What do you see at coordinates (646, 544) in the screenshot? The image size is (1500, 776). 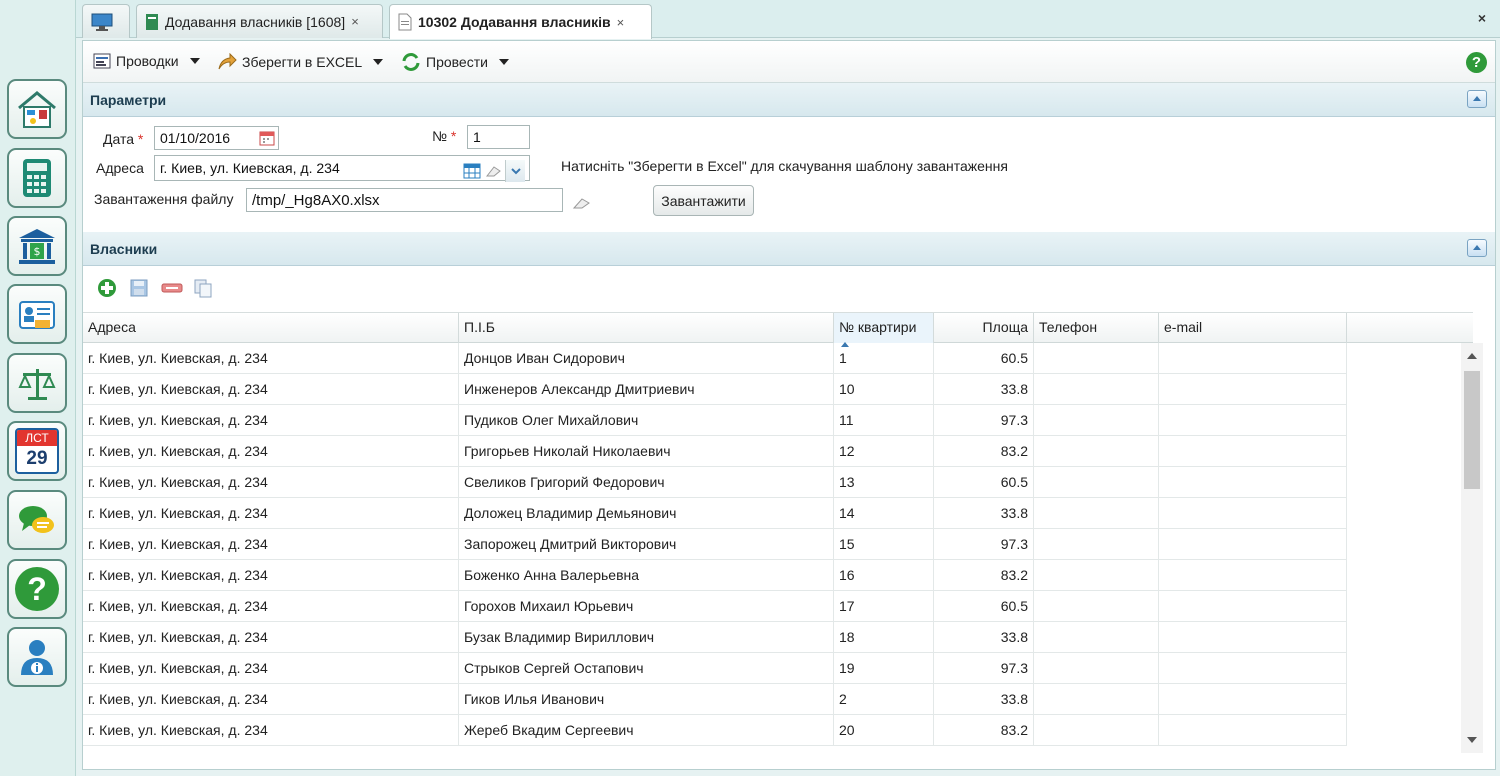 I see `cell-name: Запорожец Дмитрий Викторович` at bounding box center [646, 544].